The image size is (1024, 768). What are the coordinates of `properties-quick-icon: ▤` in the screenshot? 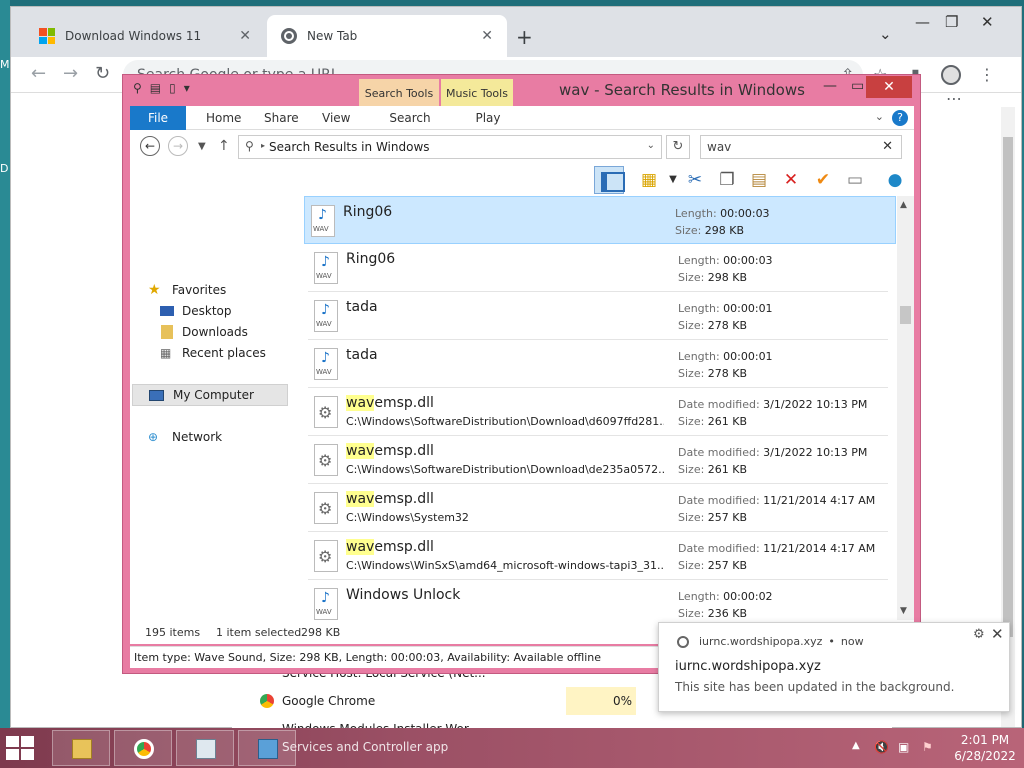 It's located at (155, 88).